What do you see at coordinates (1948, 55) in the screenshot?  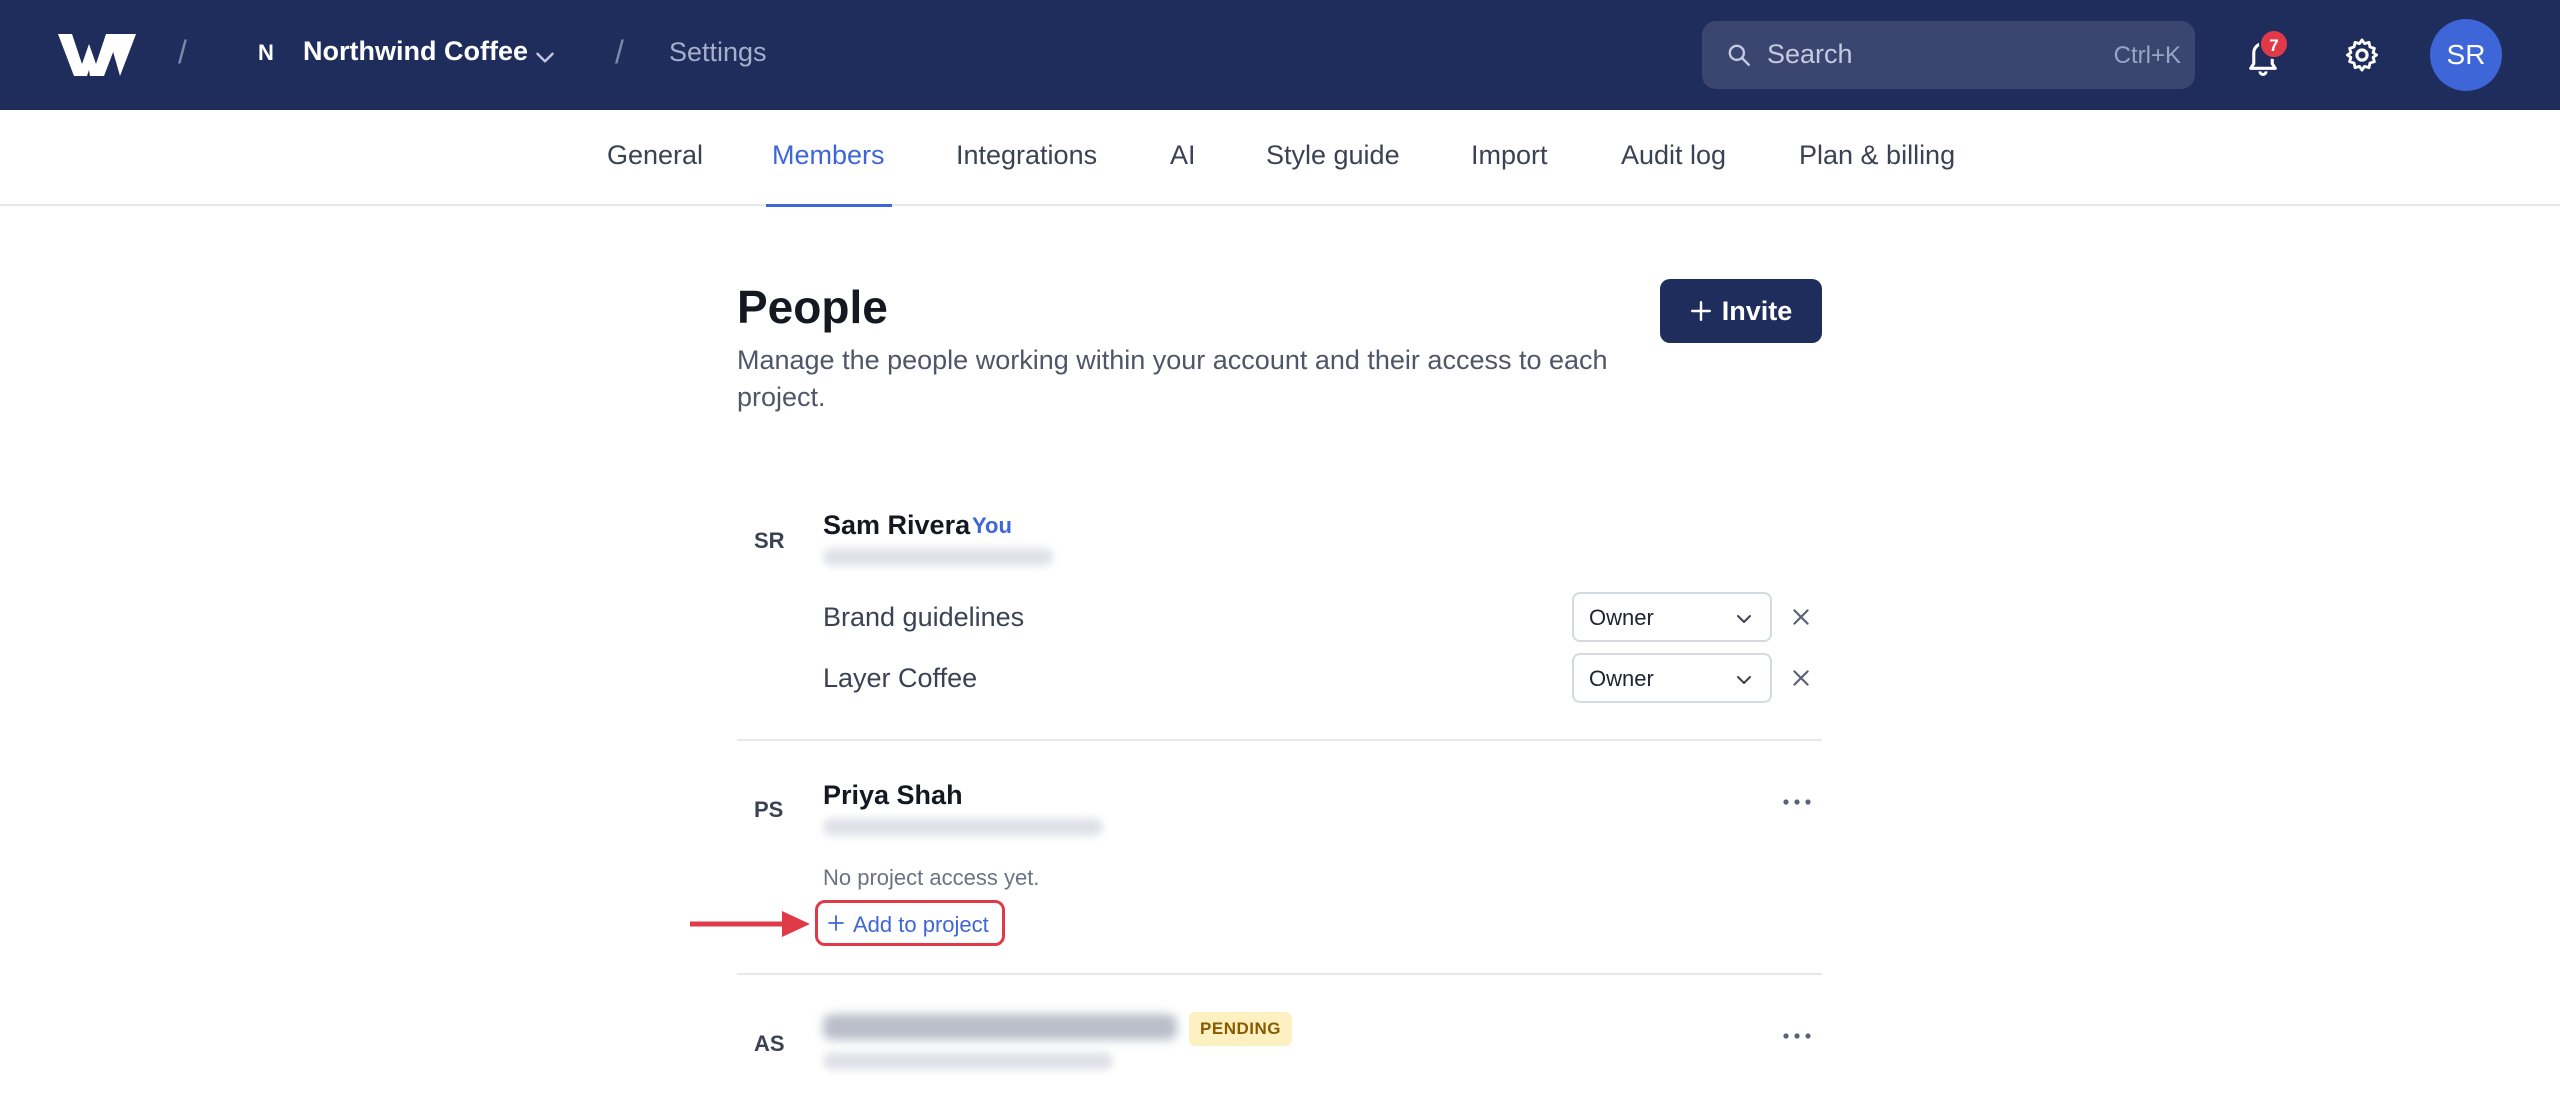 I see `search-box: Search Ctrl+K` at bounding box center [1948, 55].